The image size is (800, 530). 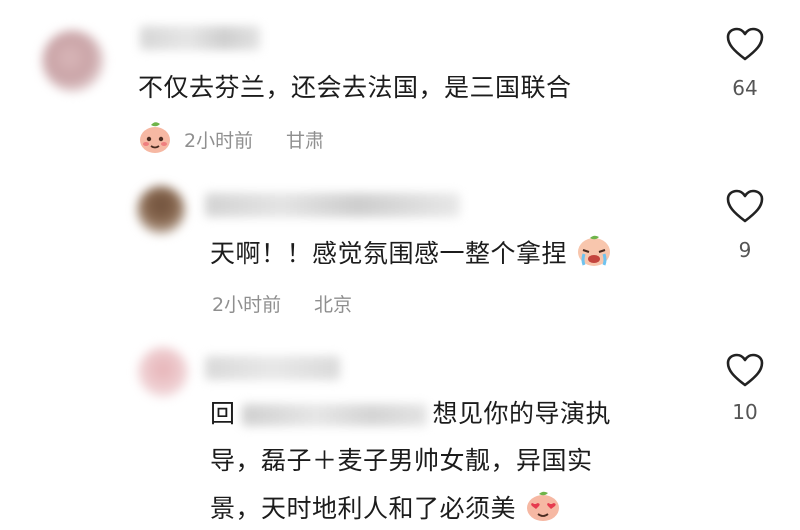 What do you see at coordinates (334, 415) in the screenshot?
I see `reply-target-username` at bounding box center [334, 415].